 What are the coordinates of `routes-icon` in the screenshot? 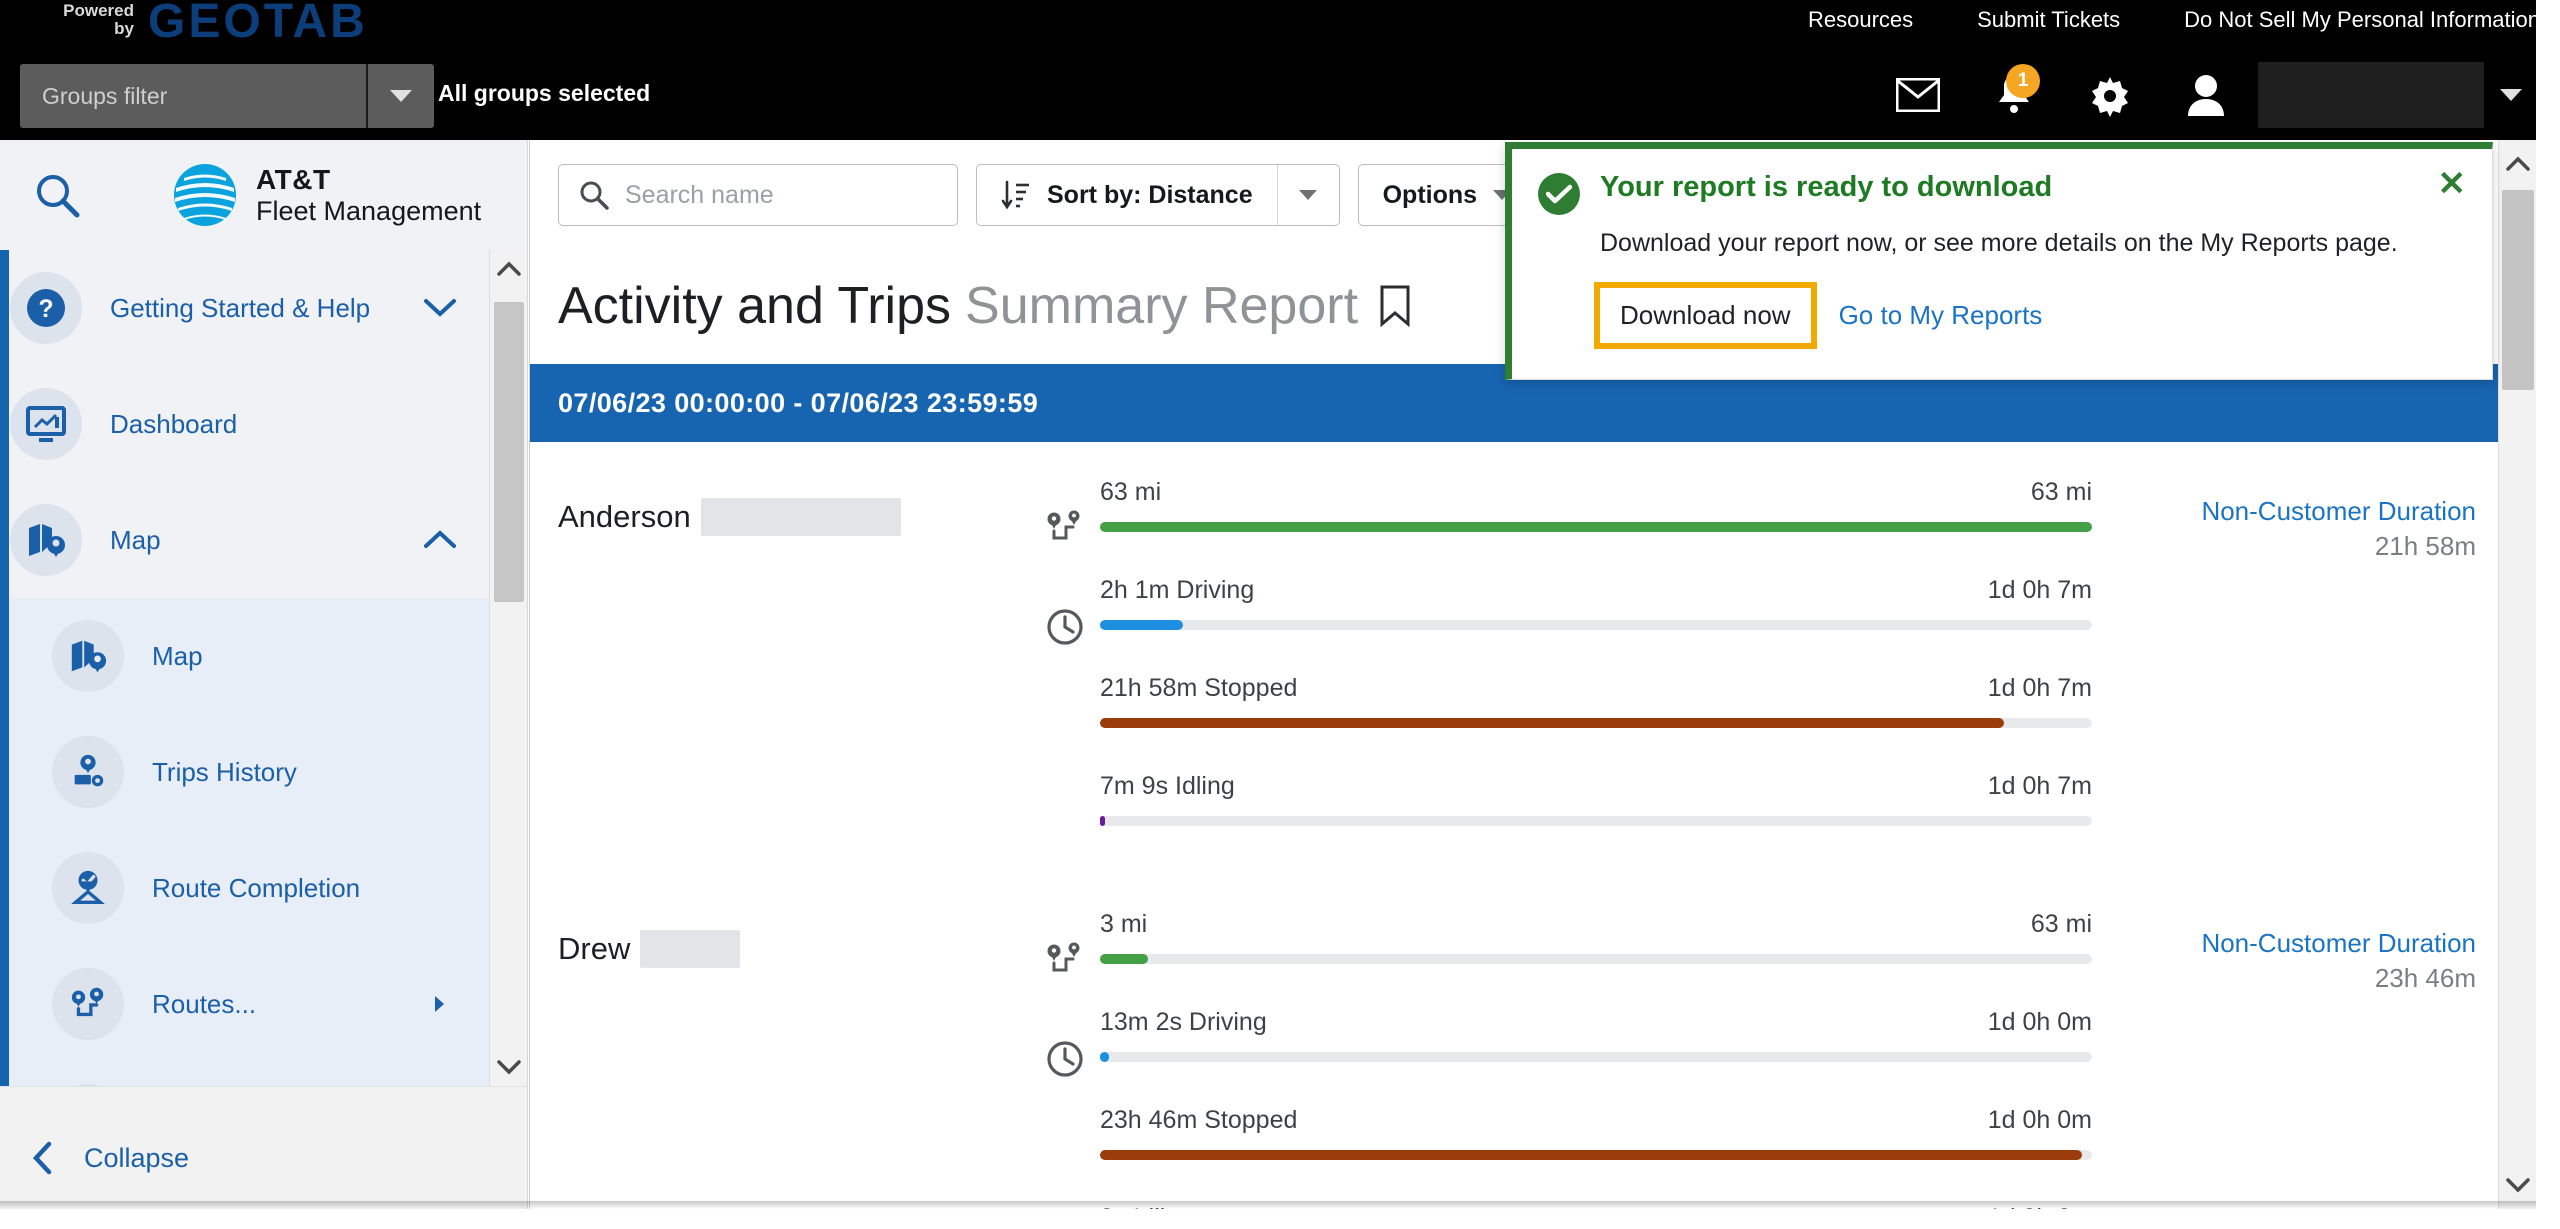 It's located at (88, 1004).